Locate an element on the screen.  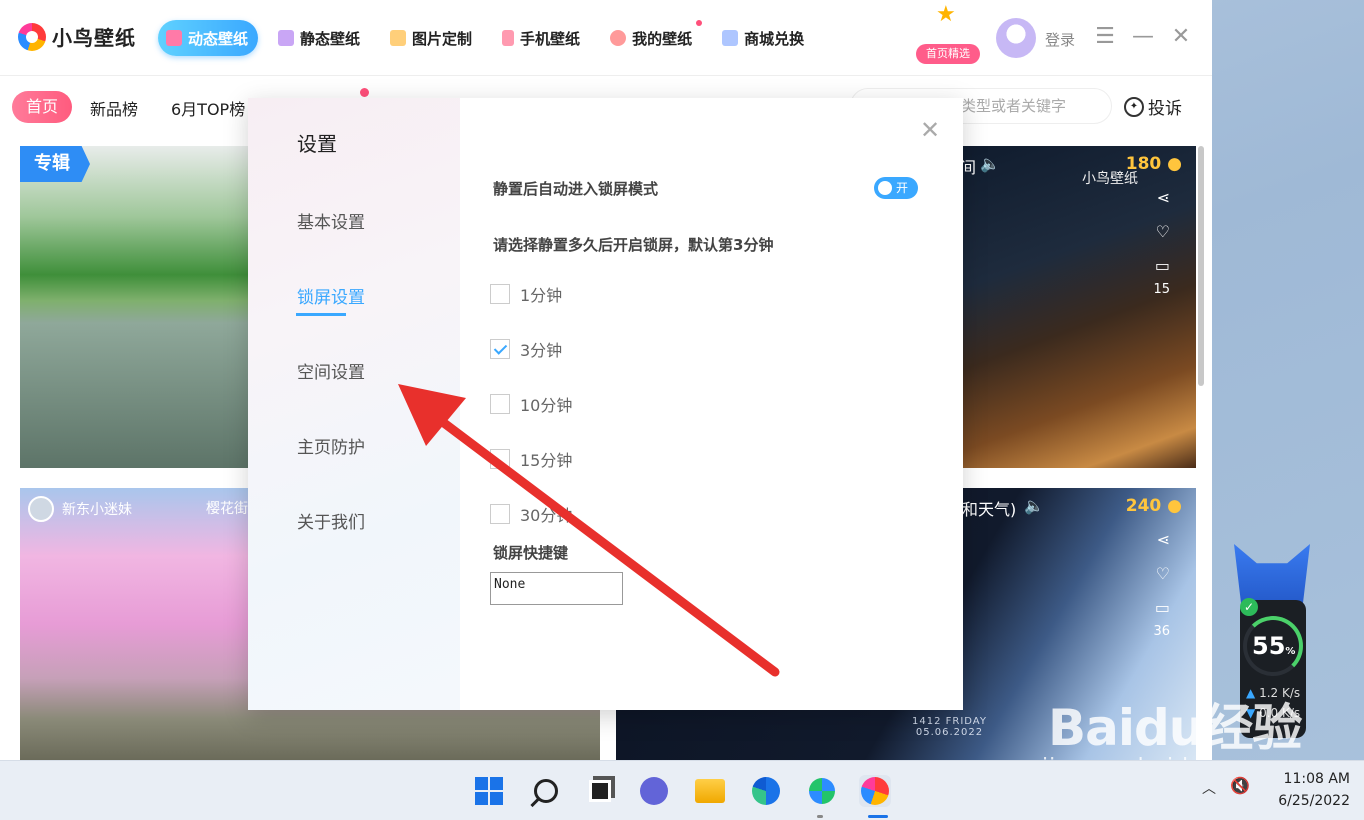
diy-icon is located at coordinates (398, 38).